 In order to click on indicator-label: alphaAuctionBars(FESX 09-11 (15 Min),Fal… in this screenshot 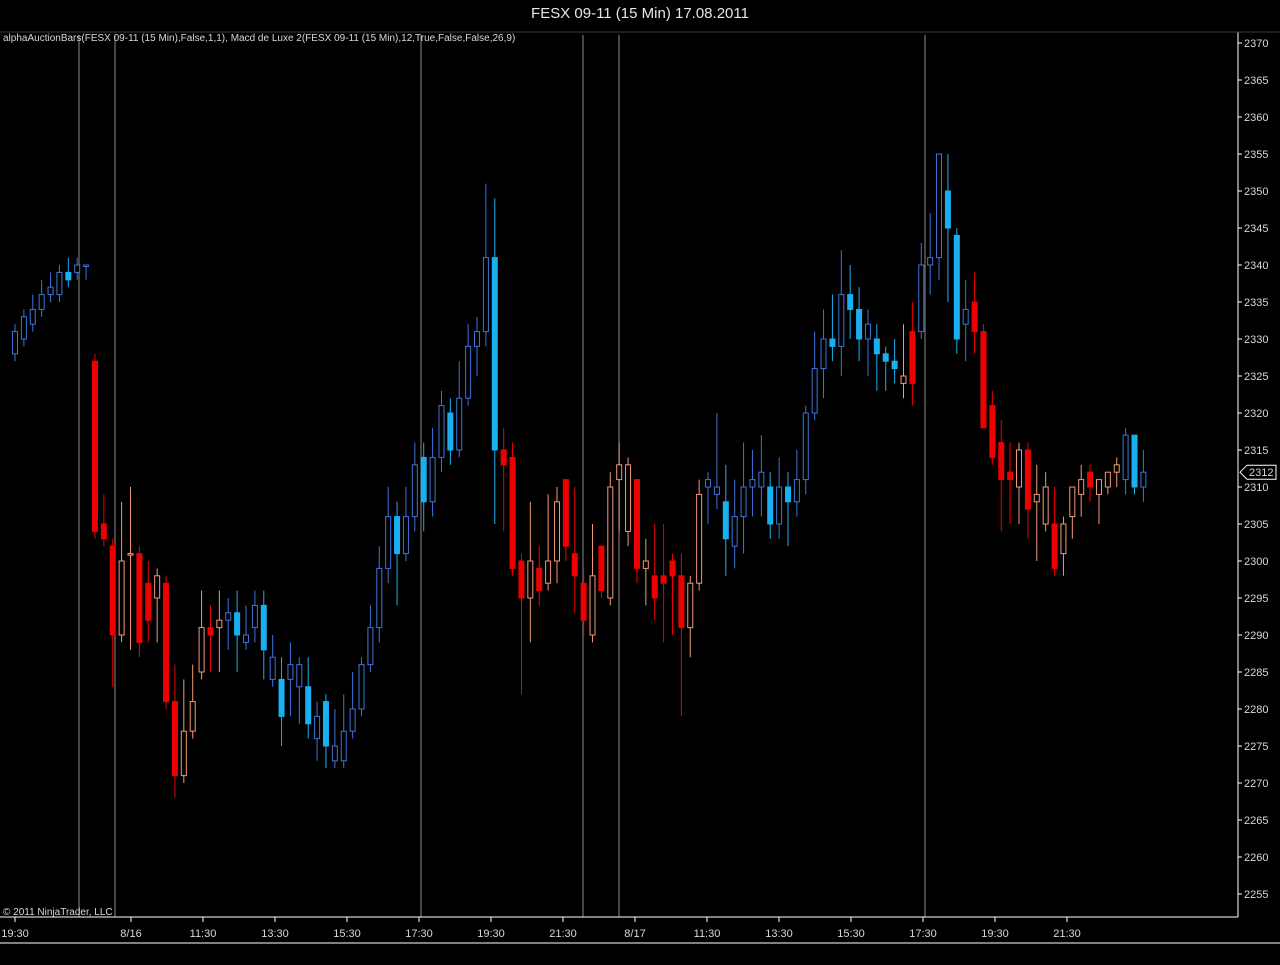, I will do `click(259, 38)`.